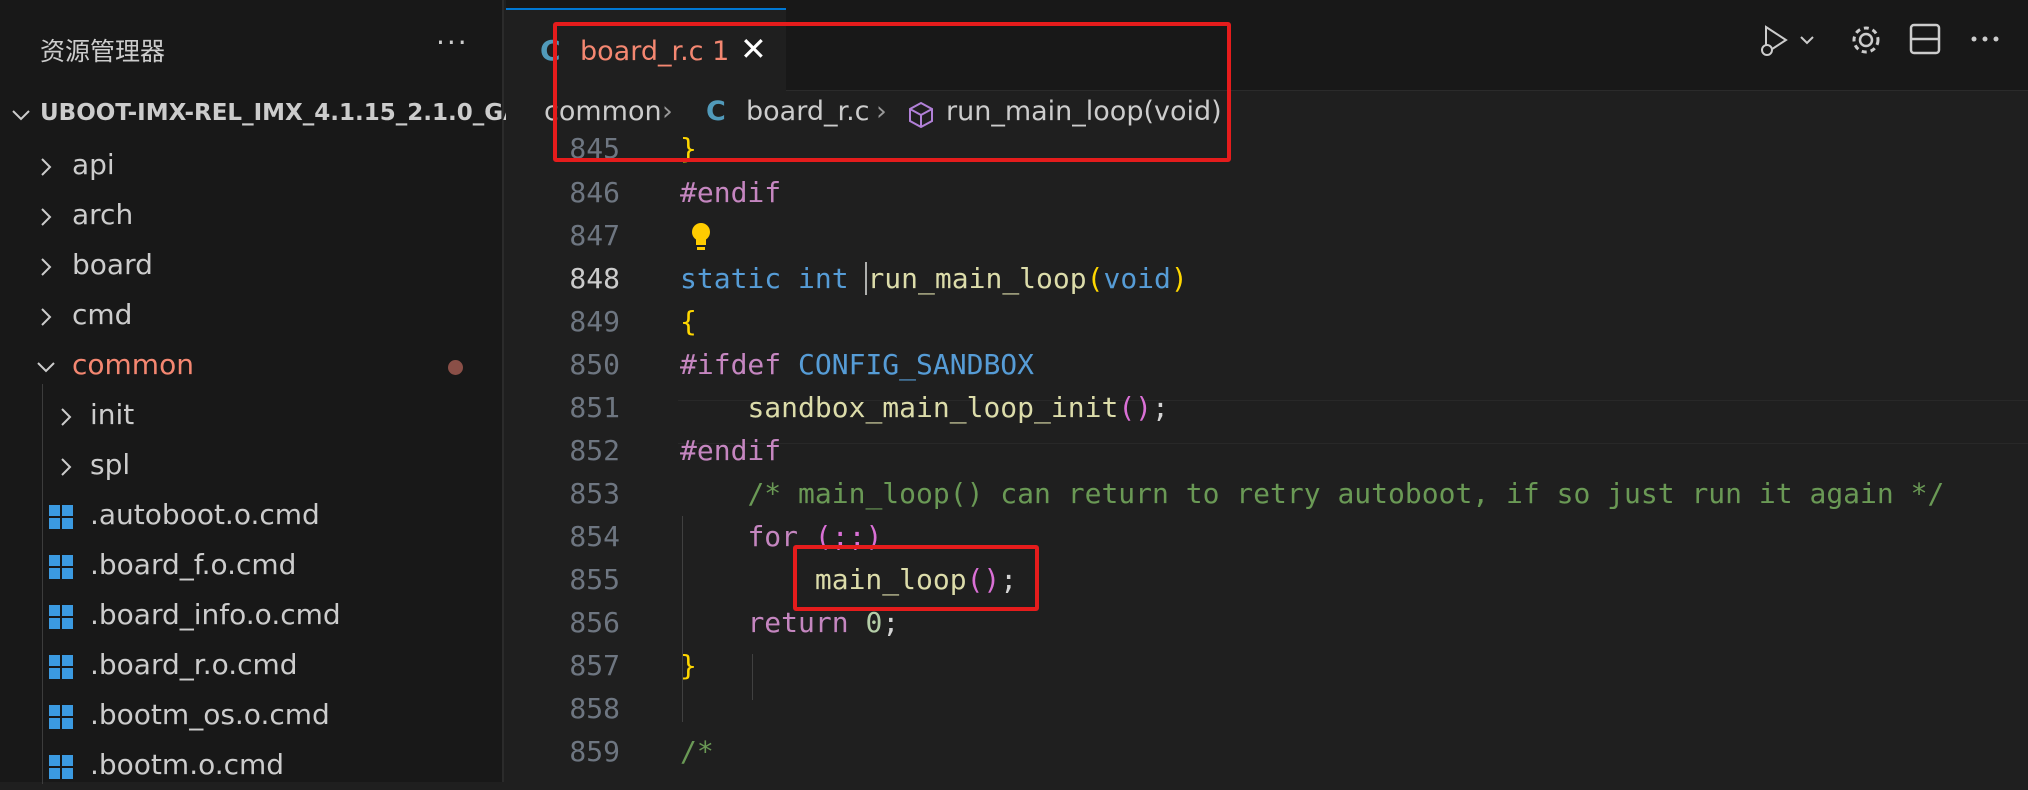  I want to click on tree-item-file: .bootm.o.cmd, so click(250, 766).